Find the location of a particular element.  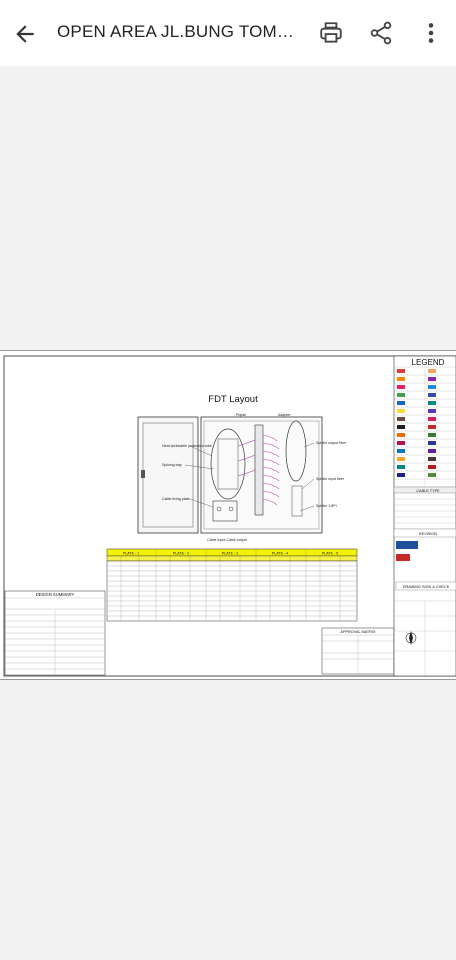

callout-splitter-ratio: Splitter 1:8PI is located at coordinates (326, 506).